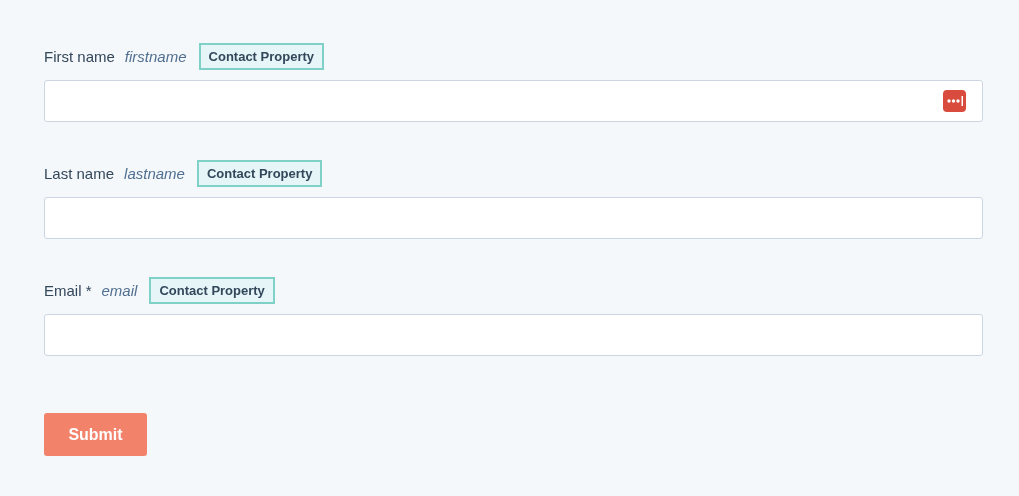  I want to click on field-label: Email *, so click(68, 290).